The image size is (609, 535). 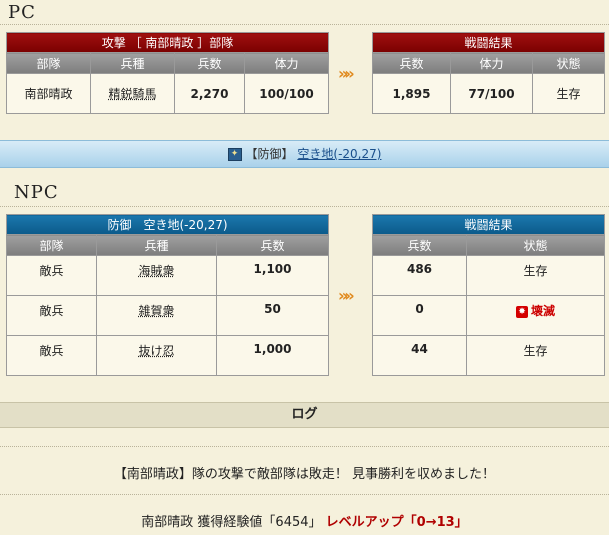 I want to click on status-destroyed-label: 壊滅, so click(x=543, y=311).